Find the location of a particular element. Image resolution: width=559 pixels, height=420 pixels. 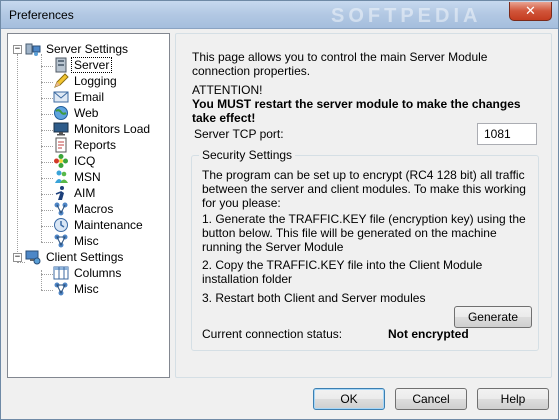

icq-flower-icon is located at coordinates (61, 161).